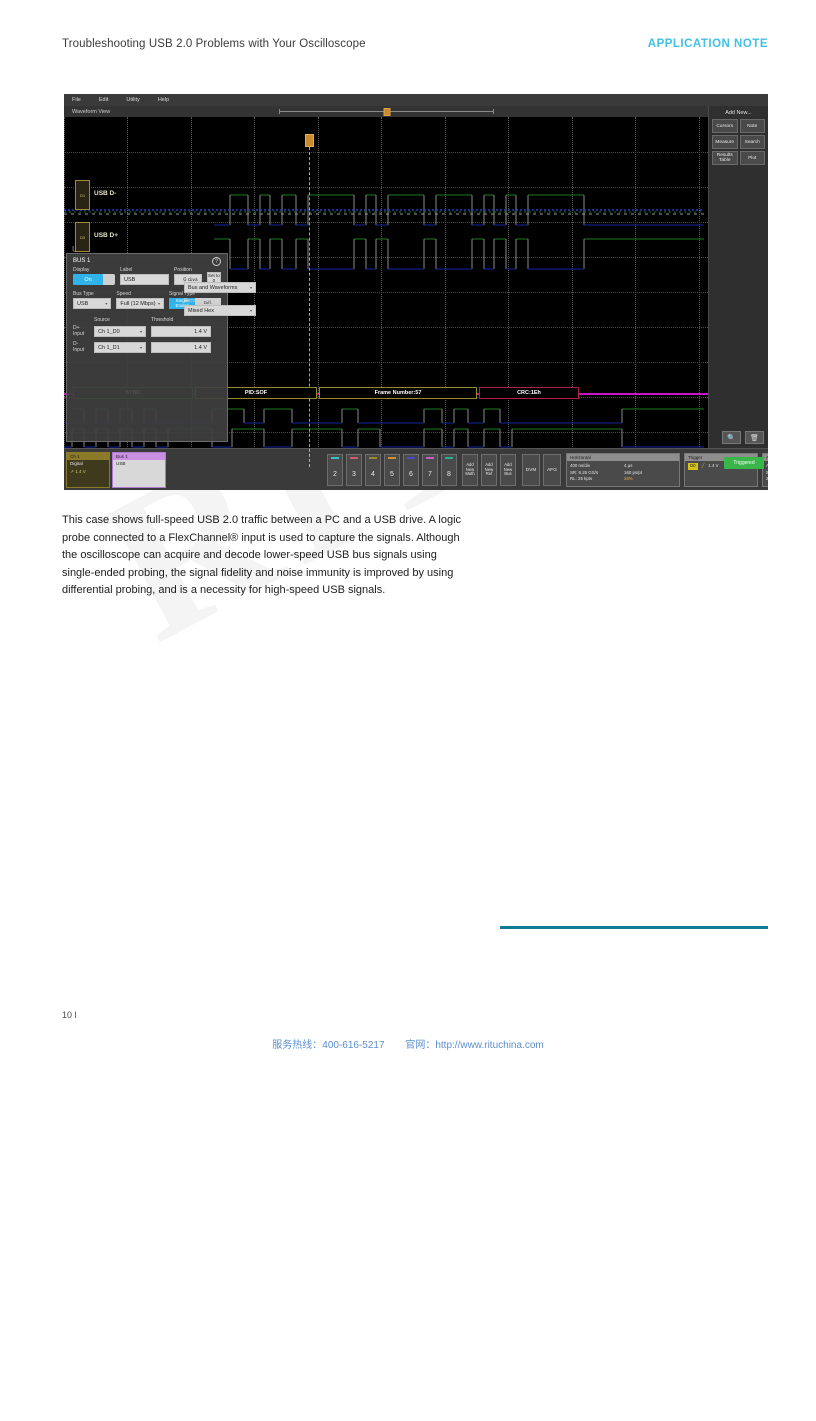  What do you see at coordinates (335, 474) in the screenshot?
I see `channel-button-label: 2` at bounding box center [335, 474].